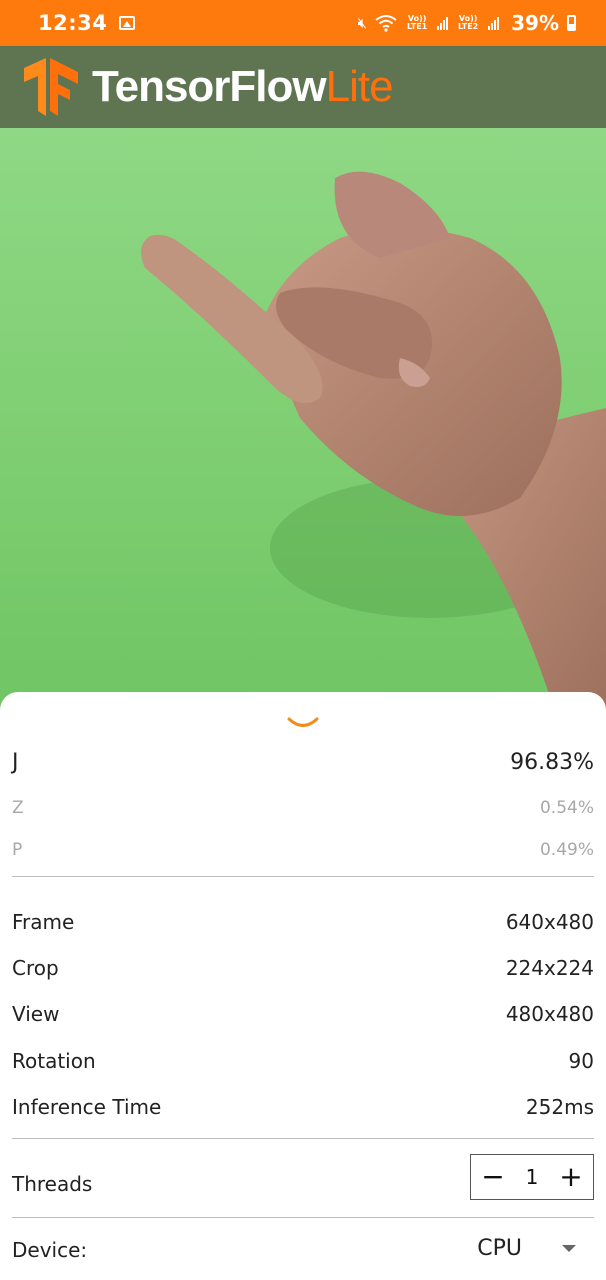  I want to click on result-row-2: Z 0.54%, so click(303, 808).